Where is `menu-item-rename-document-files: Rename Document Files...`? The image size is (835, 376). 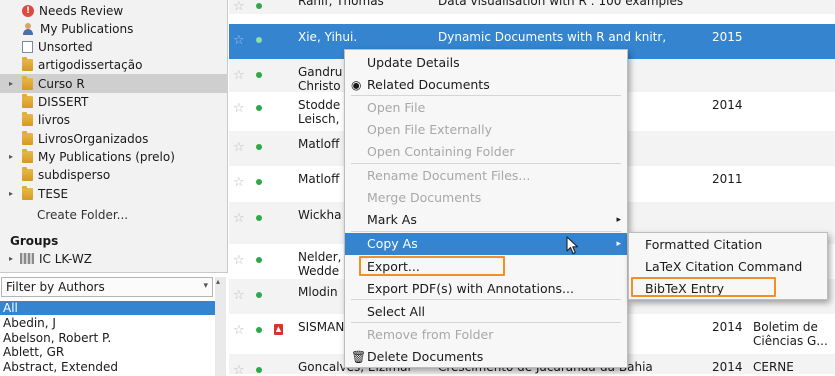
menu-item-rename-document-files: Rename Document Files... is located at coordinates (486, 176).